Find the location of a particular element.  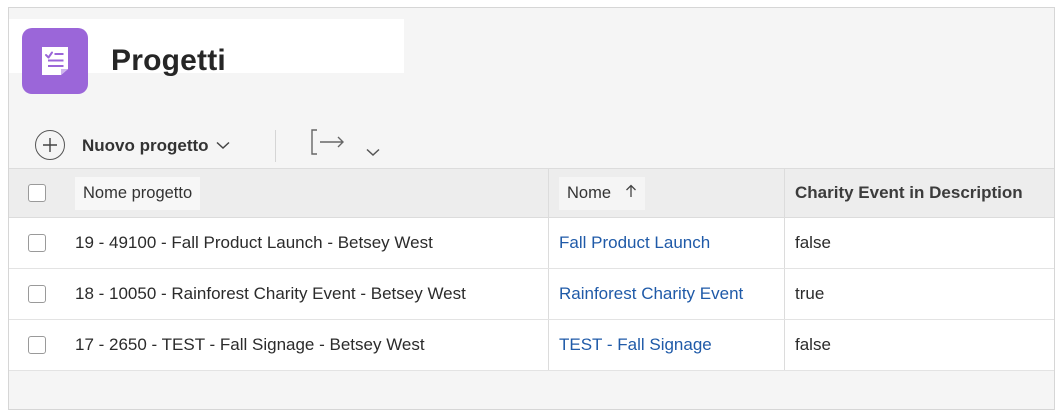

column-header-name: Nome is located at coordinates (666, 193).